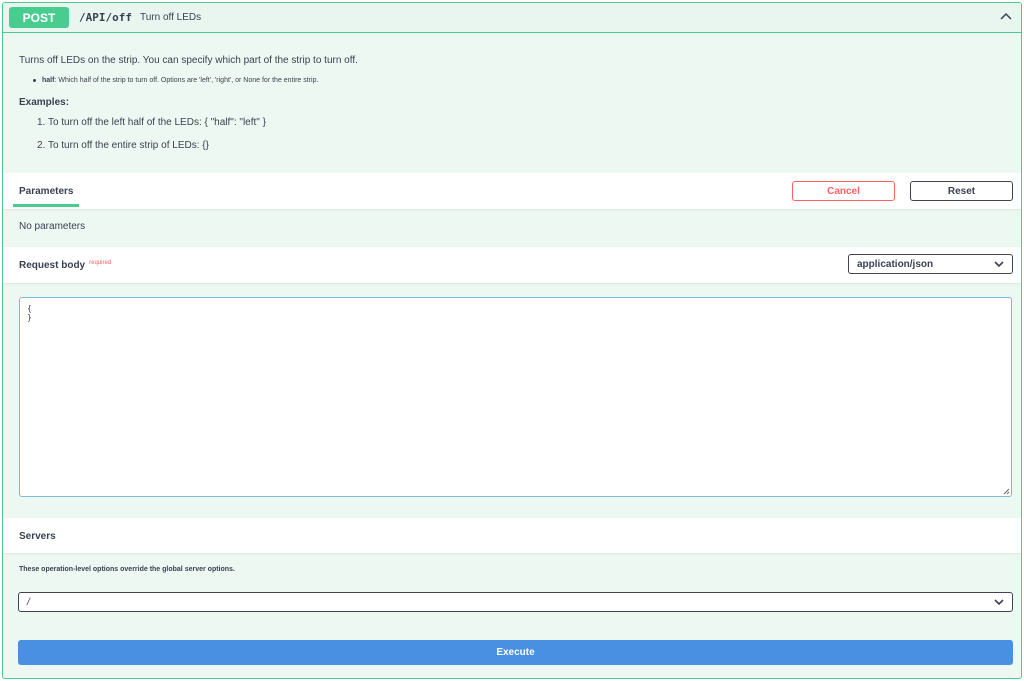  What do you see at coordinates (512, 265) in the screenshot?
I see `request-body-header: Request body required application/json` at bounding box center [512, 265].